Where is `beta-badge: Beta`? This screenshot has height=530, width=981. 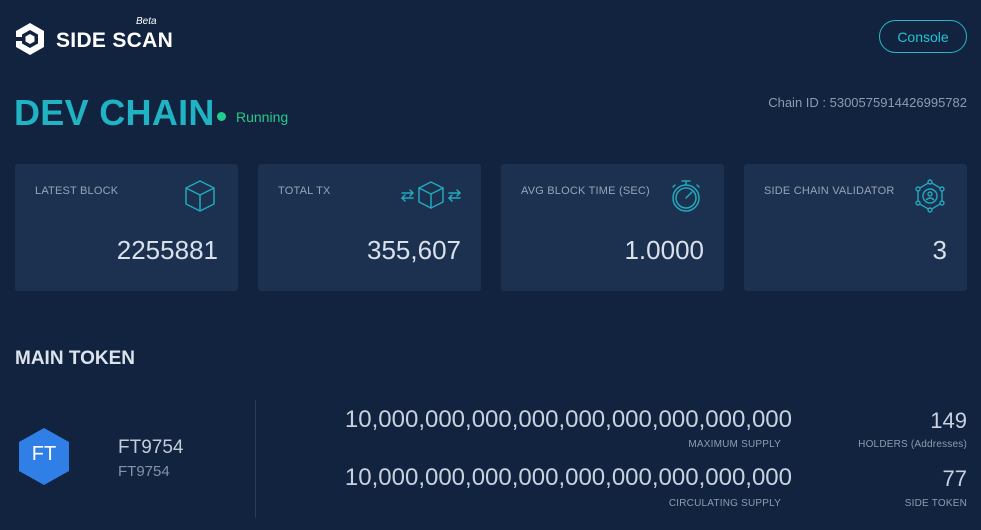
beta-badge: Beta is located at coordinates (146, 21).